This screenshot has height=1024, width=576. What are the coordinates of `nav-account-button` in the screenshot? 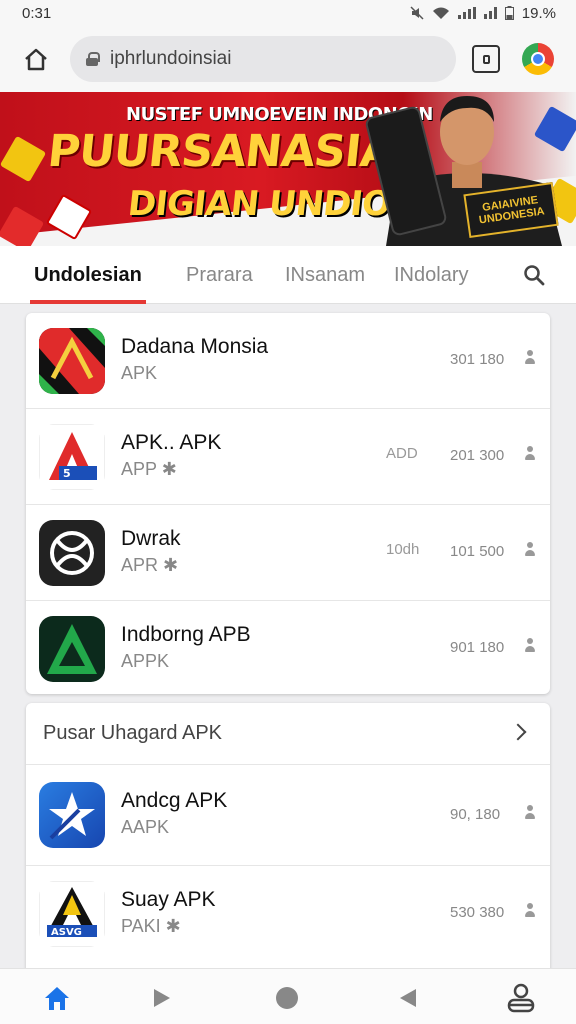 It's located at (521, 998).